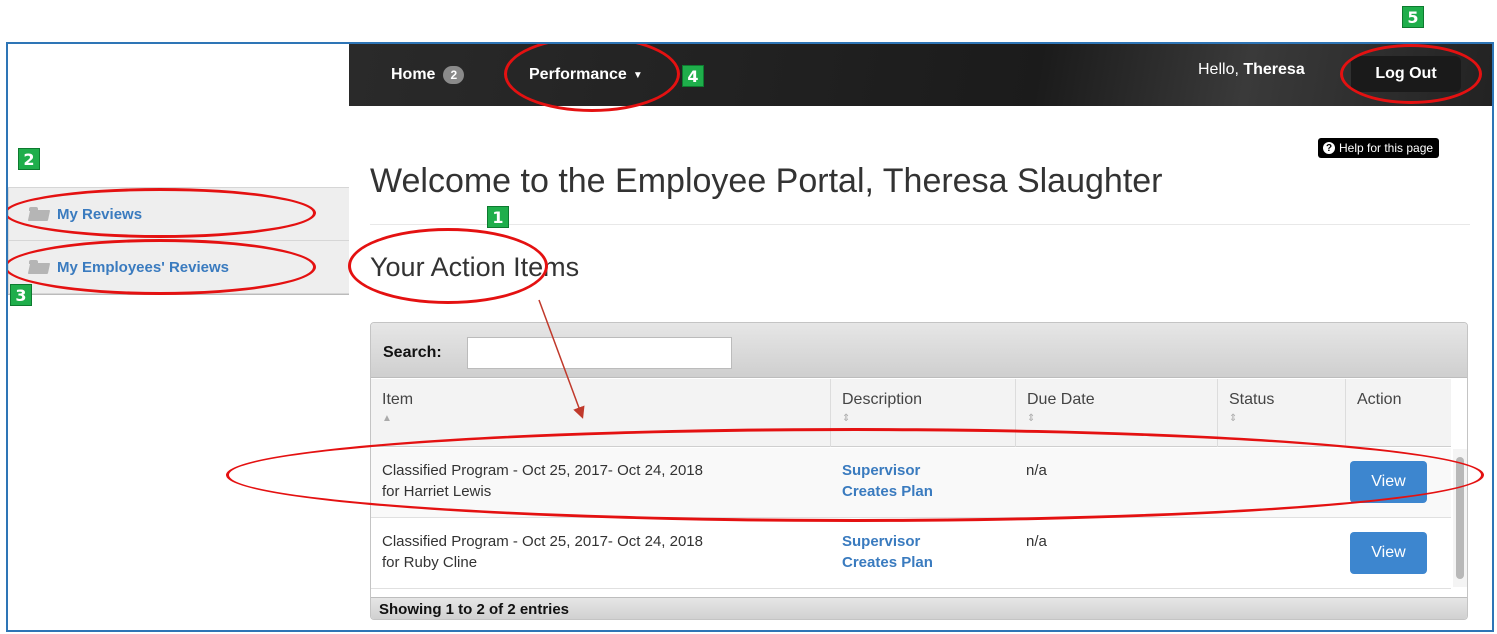  What do you see at coordinates (561, 359) in the screenshot?
I see `annotation-arrow` at bounding box center [561, 359].